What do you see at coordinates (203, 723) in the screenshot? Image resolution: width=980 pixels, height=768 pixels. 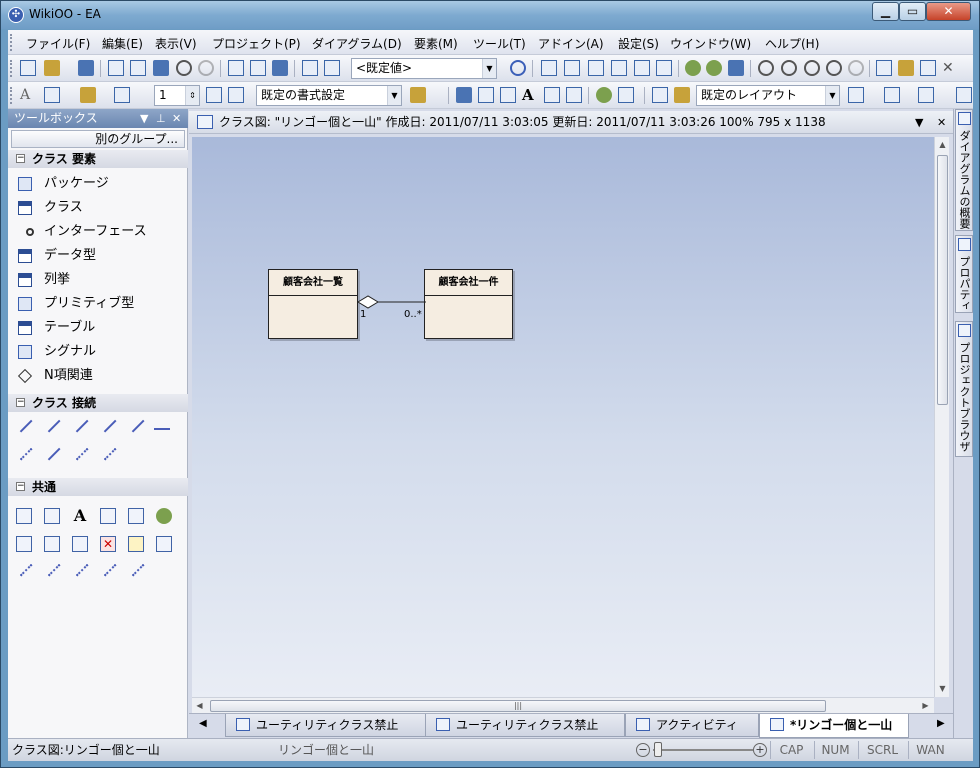 I see `tab-prev-icon: ◀` at bounding box center [203, 723].